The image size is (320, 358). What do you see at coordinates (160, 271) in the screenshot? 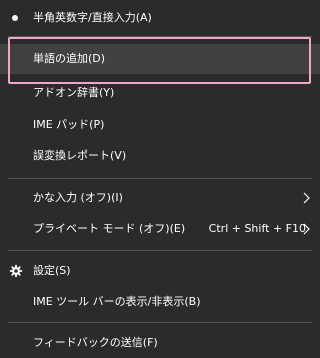
I see `menu-item-settings: 設定(S)` at bounding box center [160, 271].